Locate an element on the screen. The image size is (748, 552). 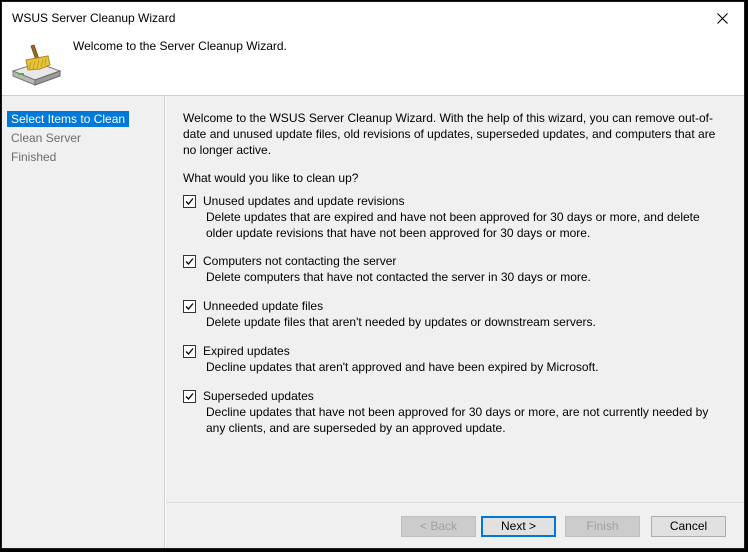
computers-not-contacting-checkbox is located at coordinates (189, 261).